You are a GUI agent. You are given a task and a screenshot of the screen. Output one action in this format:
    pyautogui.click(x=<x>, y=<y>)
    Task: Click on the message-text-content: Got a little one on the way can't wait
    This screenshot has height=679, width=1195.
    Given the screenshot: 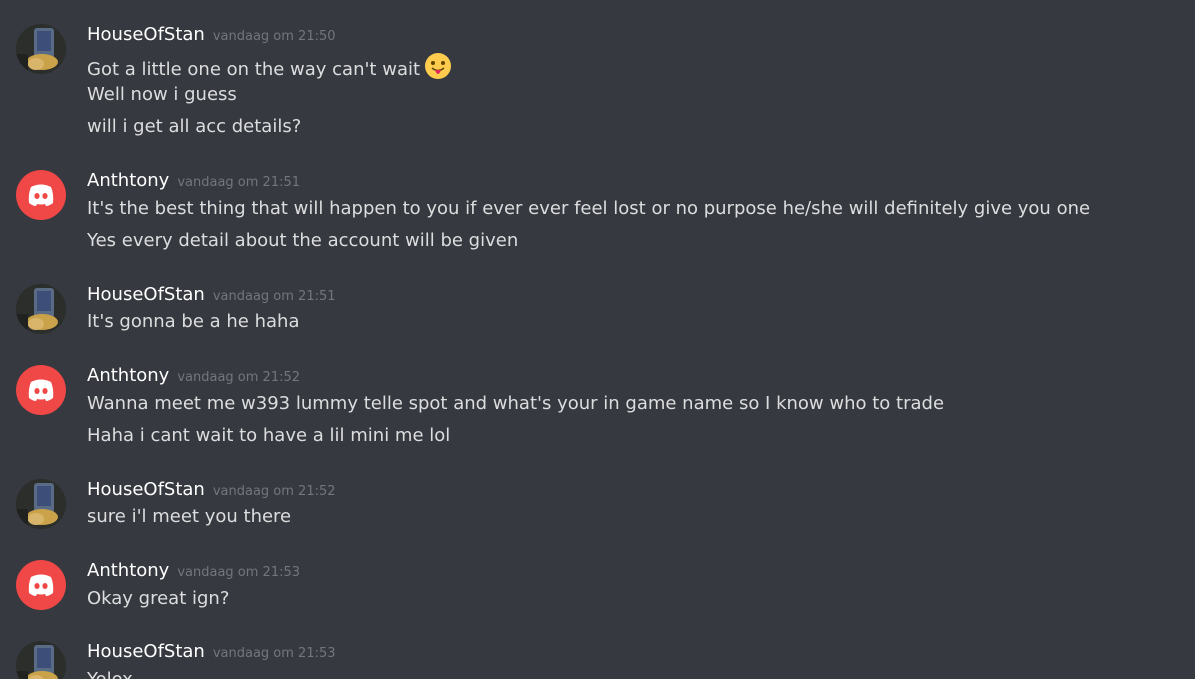 What is the action you would take?
    pyautogui.click(x=254, y=69)
    